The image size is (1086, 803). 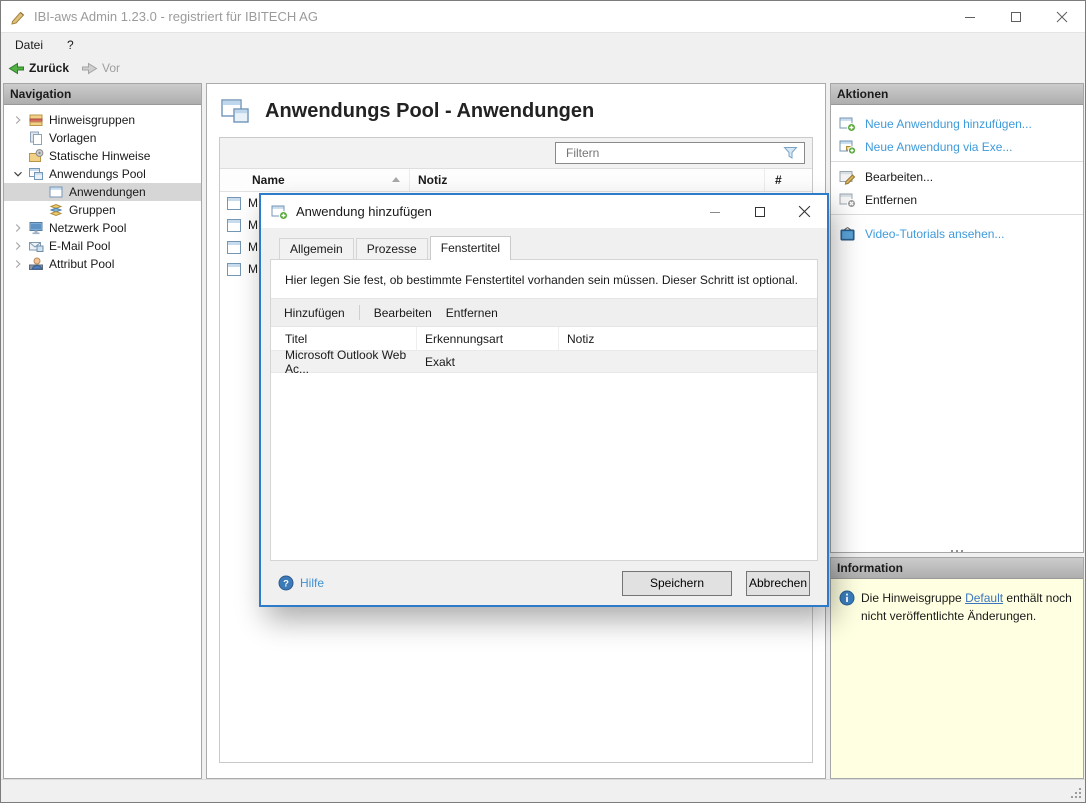 I want to click on window-add-icon, so click(x=847, y=124).